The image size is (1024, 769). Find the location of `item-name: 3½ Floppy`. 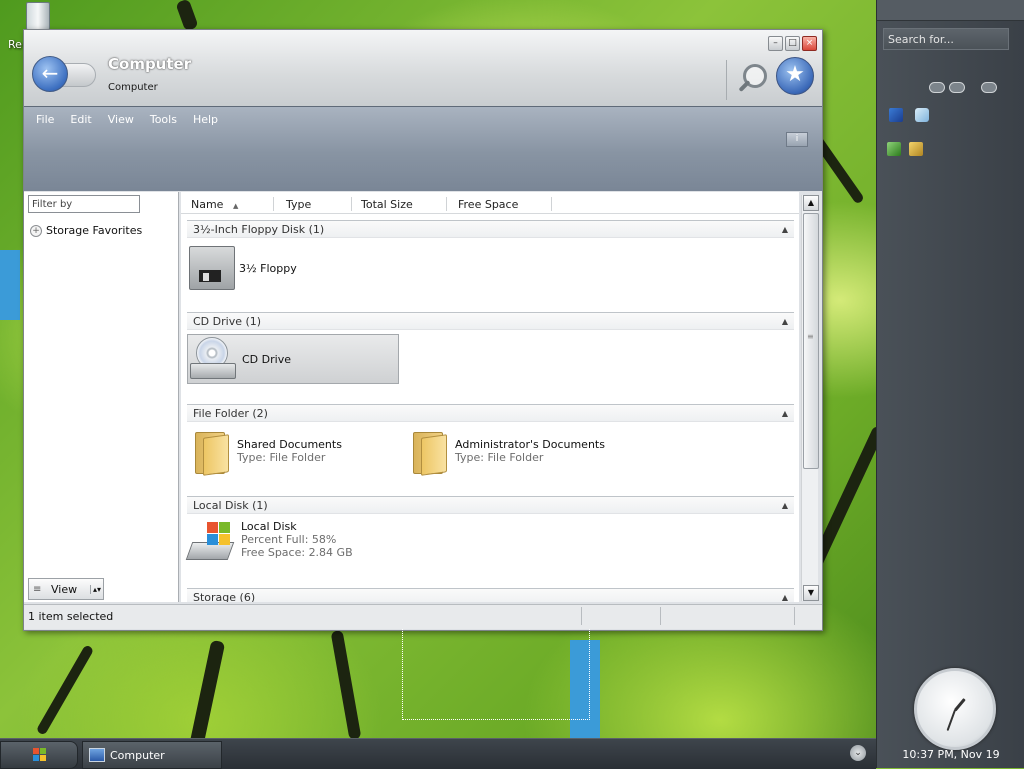

item-name: 3½ Floppy is located at coordinates (268, 268).